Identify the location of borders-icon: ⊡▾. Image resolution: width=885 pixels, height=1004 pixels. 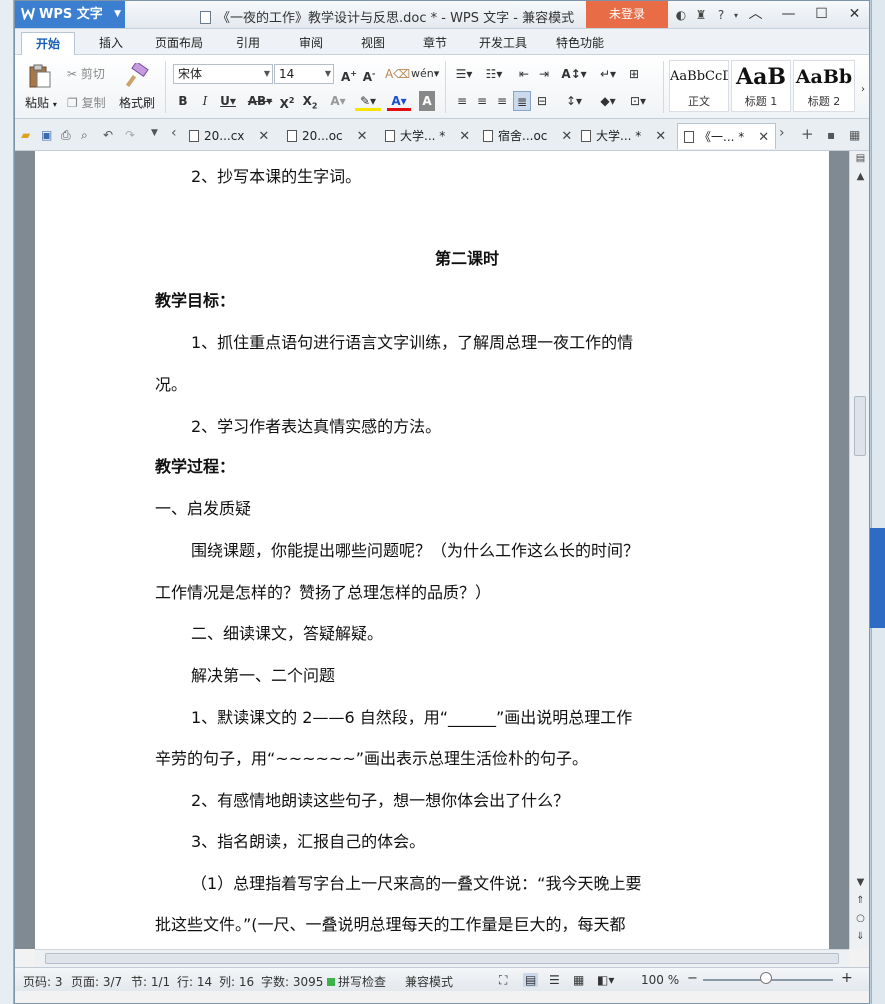
(638, 101).